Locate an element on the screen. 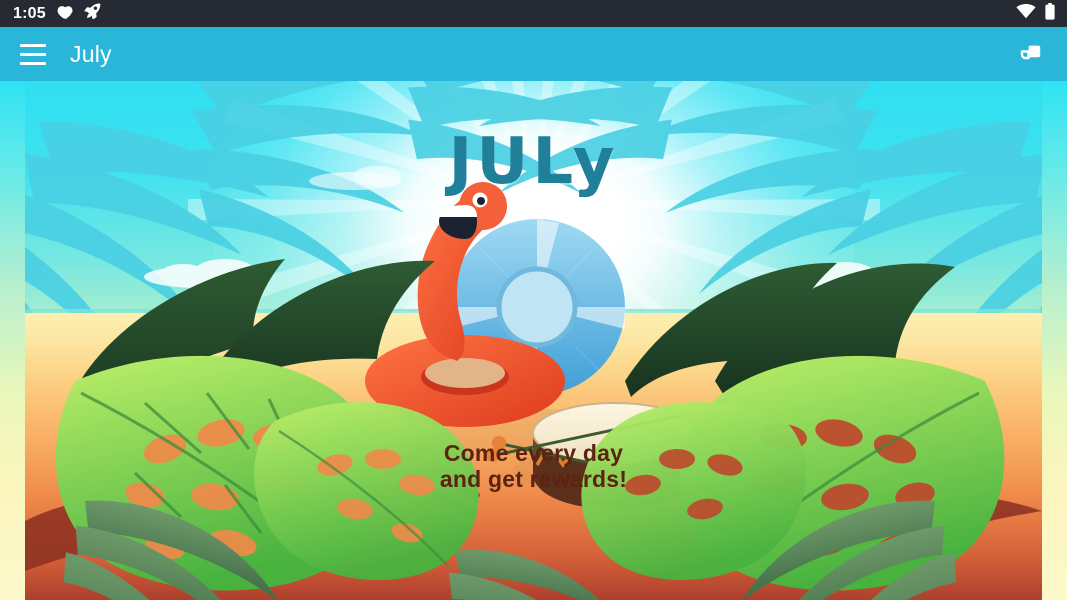 Image resolution: width=1067 pixels, height=600 pixels. hearts-icon is located at coordinates (66, 14).